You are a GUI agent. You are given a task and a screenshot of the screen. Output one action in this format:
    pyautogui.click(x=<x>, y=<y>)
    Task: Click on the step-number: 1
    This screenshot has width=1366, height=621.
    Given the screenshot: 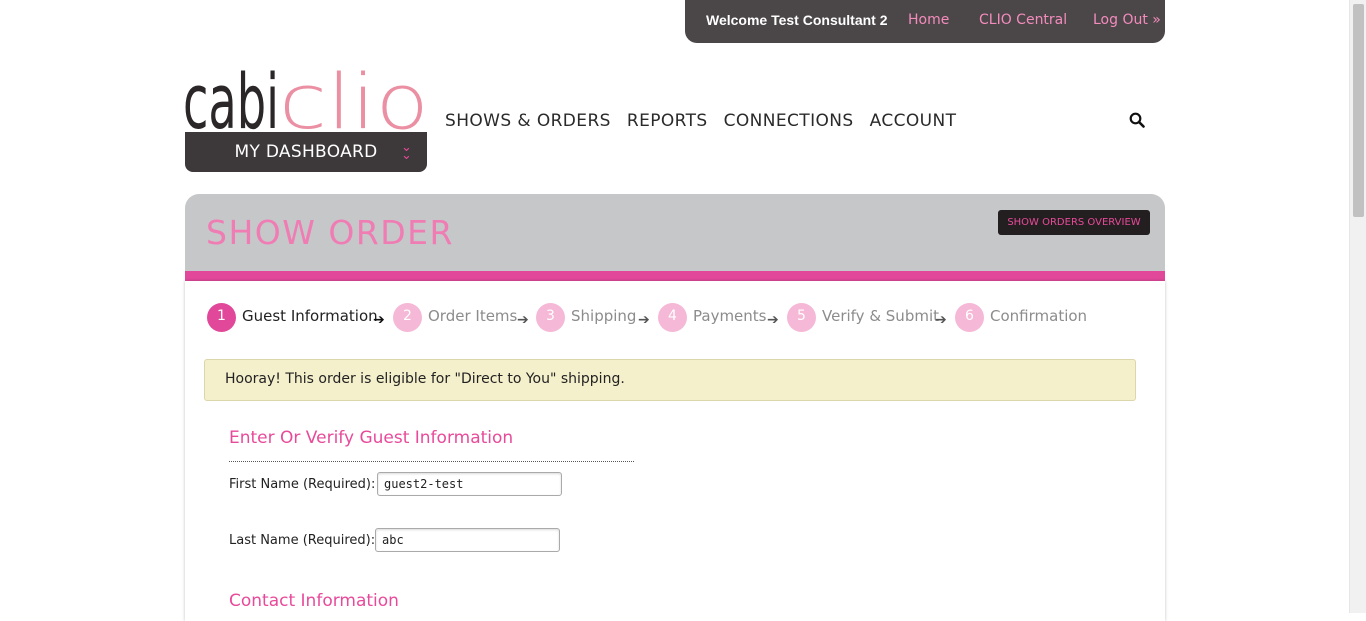 What is the action you would take?
    pyautogui.click(x=221, y=317)
    